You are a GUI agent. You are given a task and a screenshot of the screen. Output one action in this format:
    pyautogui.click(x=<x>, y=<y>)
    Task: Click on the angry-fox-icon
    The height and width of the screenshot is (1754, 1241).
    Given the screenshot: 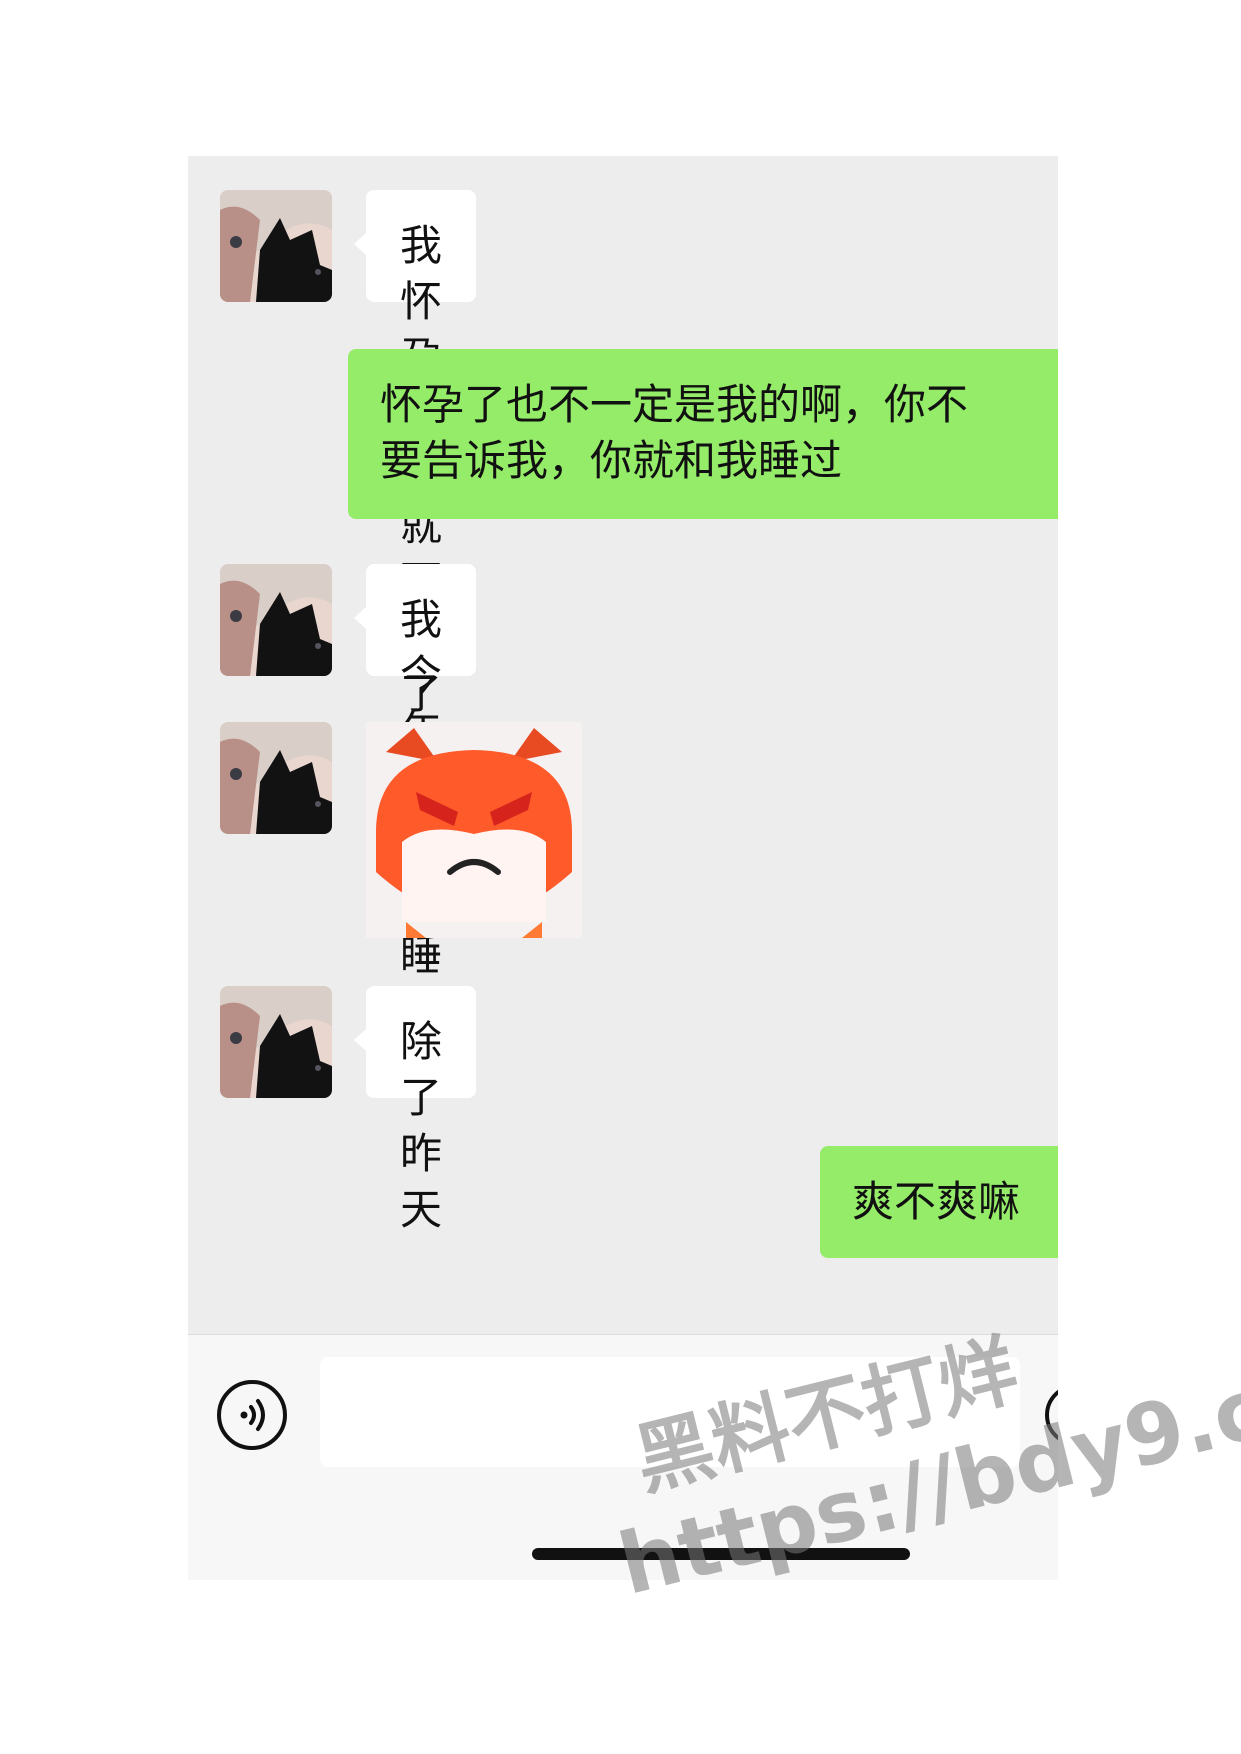 What is the action you would take?
    pyautogui.click(x=474, y=830)
    